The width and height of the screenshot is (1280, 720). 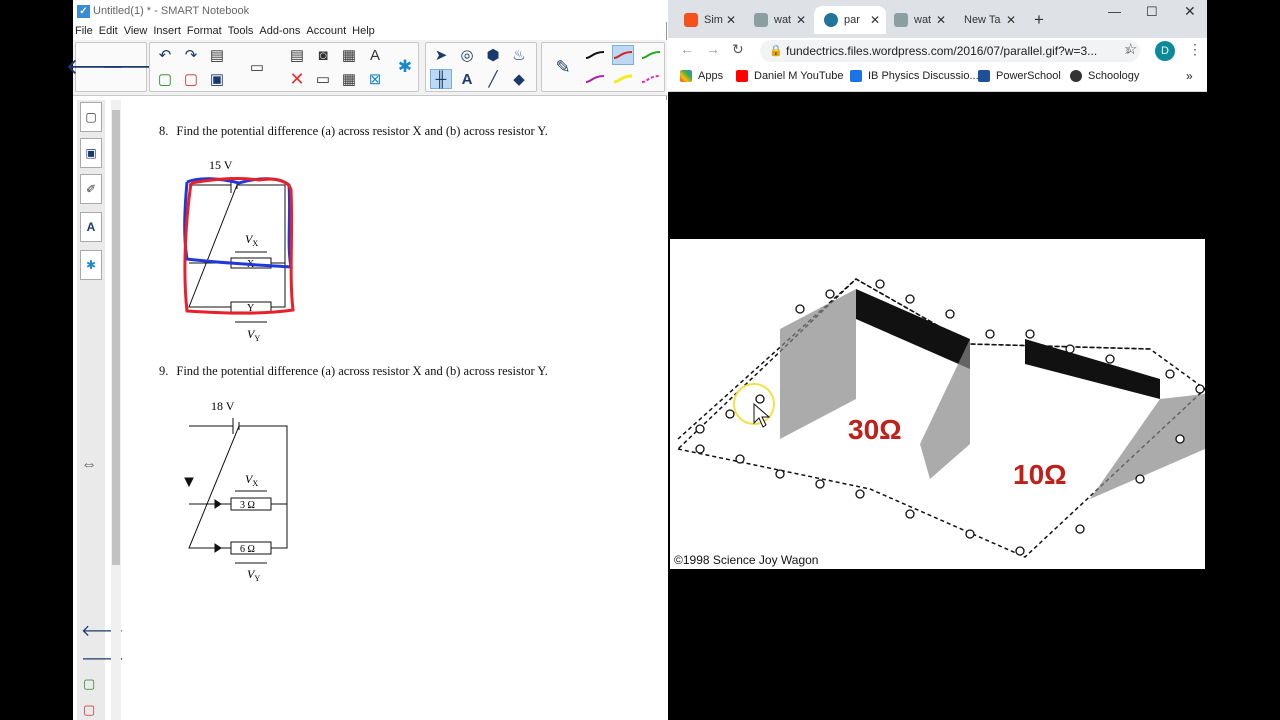 I want to click on edit-group: ↶ ↷ ▤ ▢ ▢ ▣ ▭ ▤ ◙ ▦ A ✕ ▭ ▦ ⊠ ✱, so click(x=284, y=67).